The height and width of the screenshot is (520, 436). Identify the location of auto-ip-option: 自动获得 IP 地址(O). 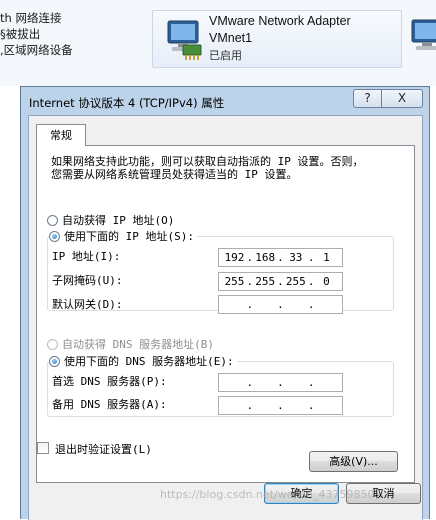
(110, 220).